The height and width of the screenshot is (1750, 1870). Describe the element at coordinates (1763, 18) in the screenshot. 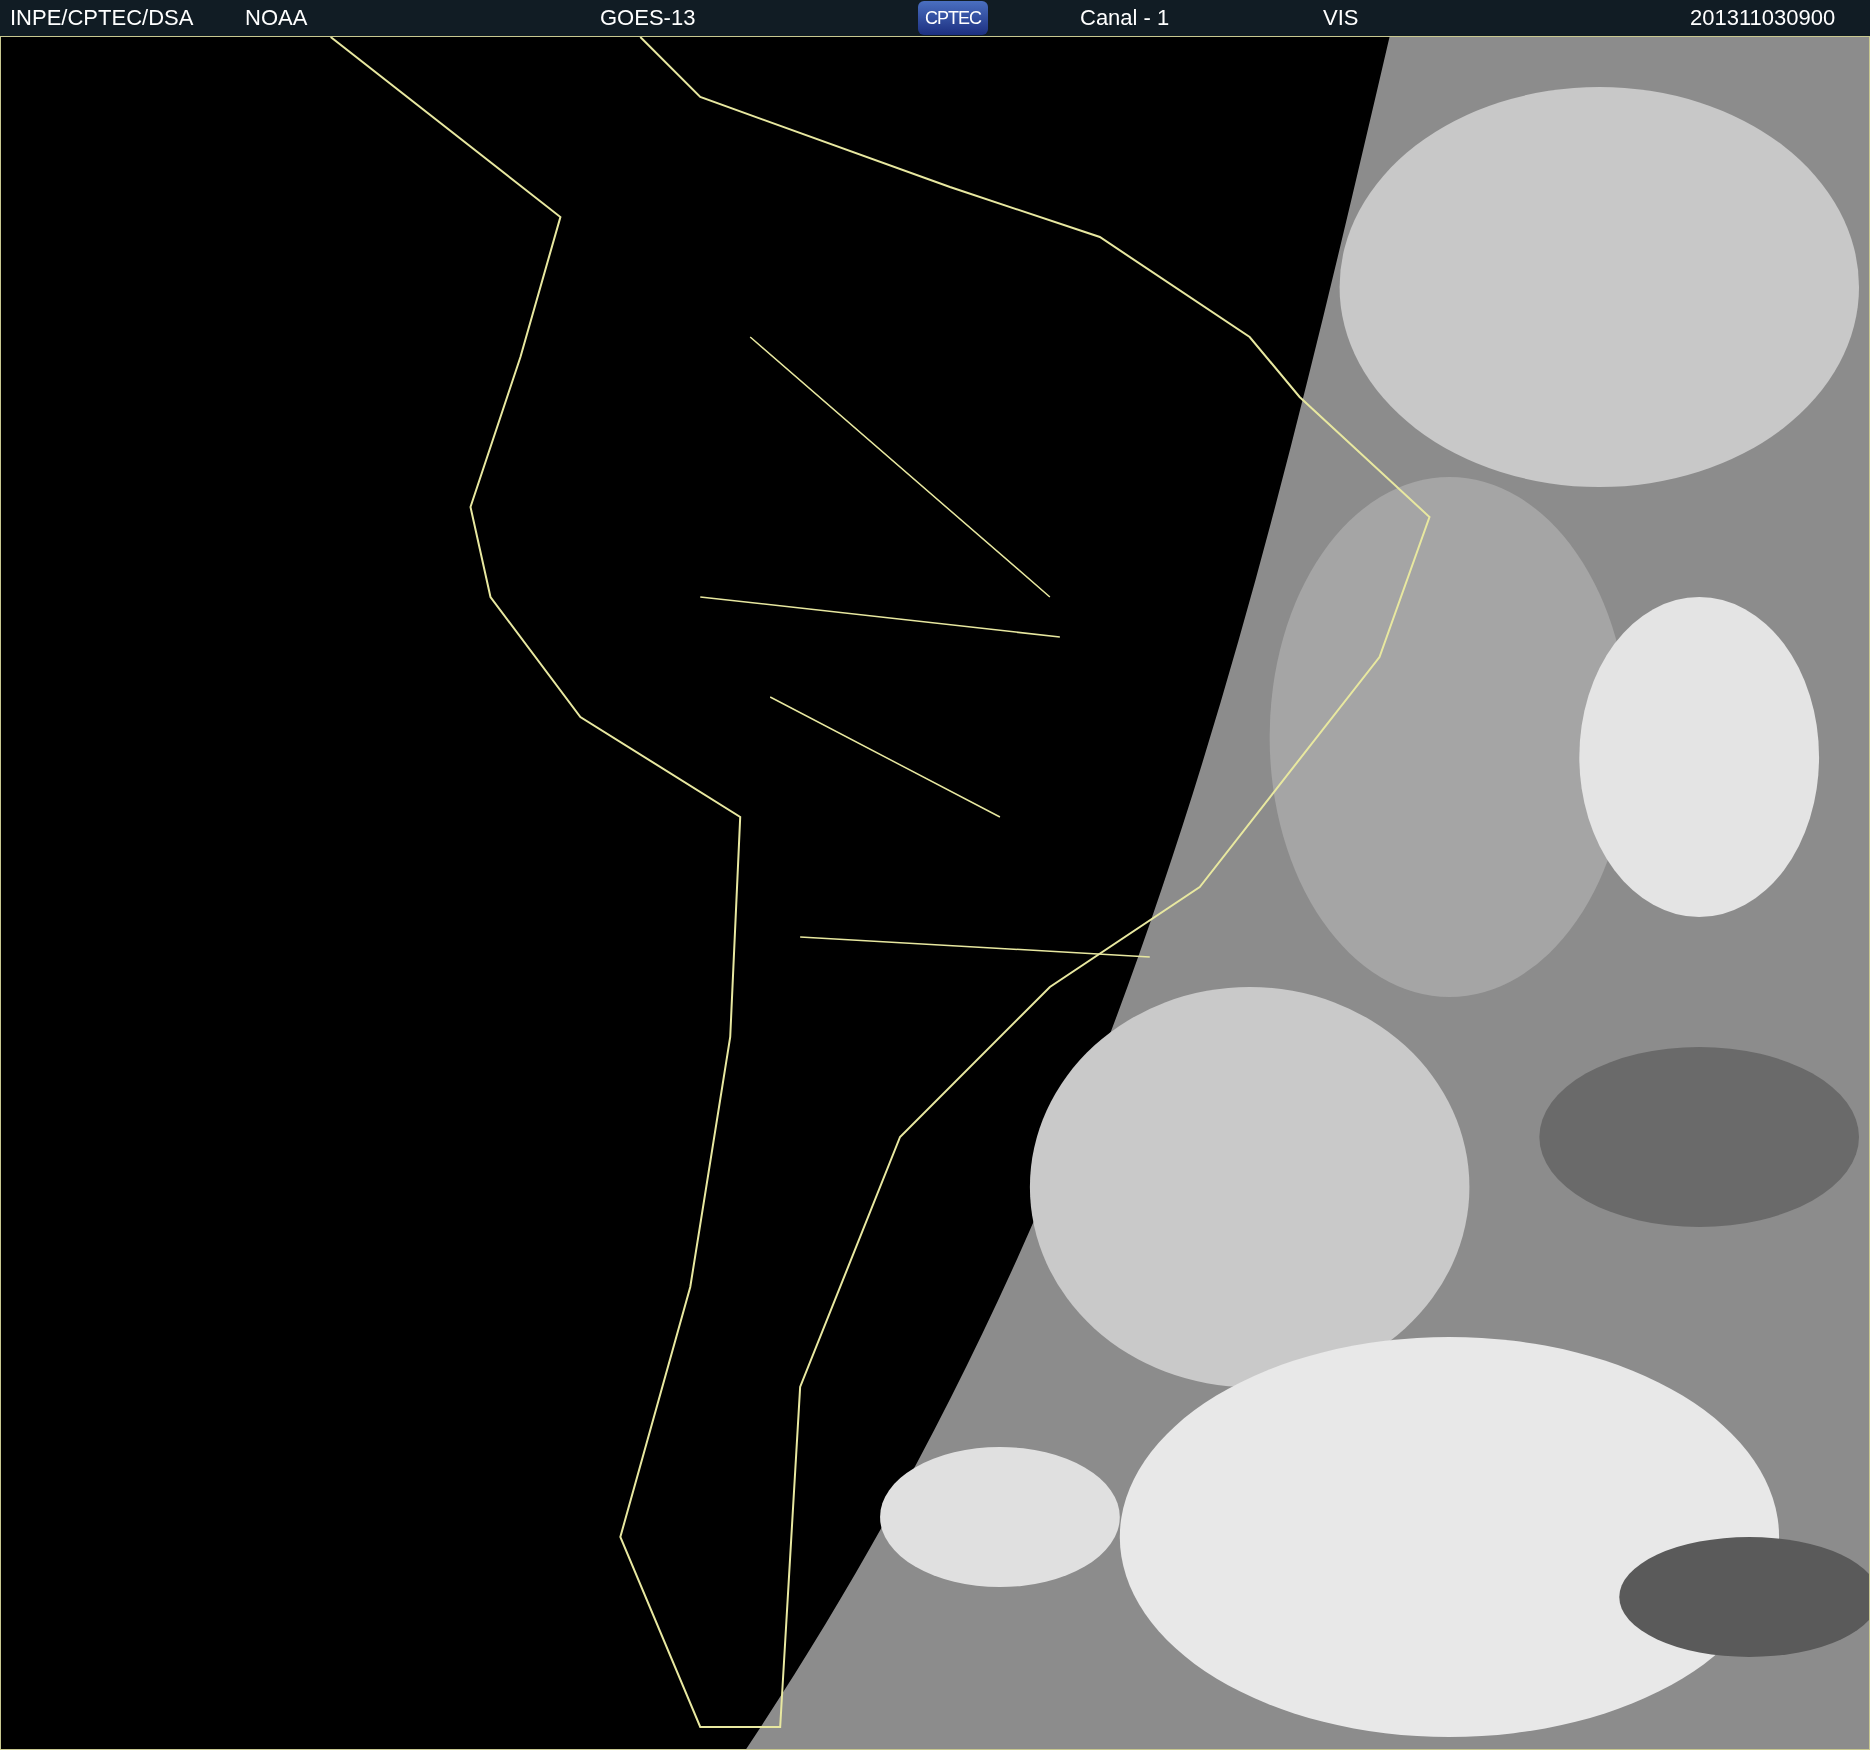

I see `timestamp-label: 201311030900` at that location.